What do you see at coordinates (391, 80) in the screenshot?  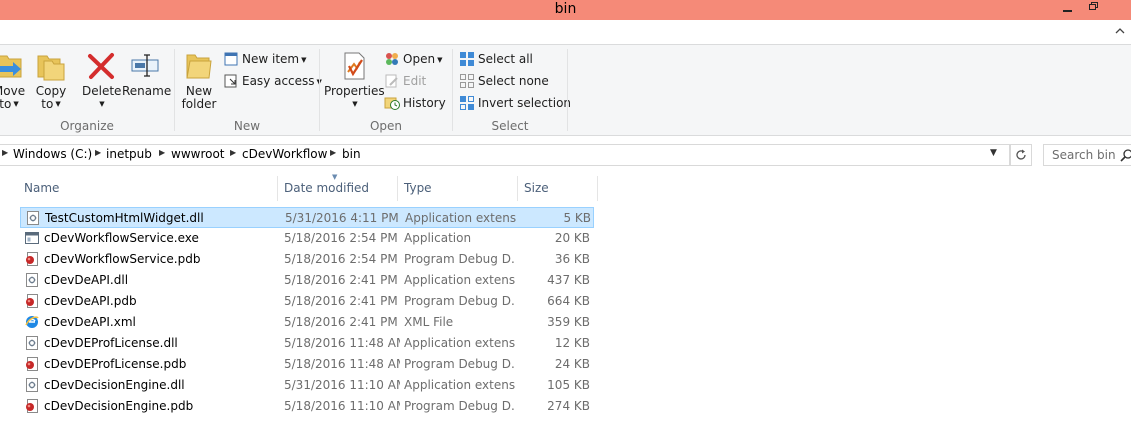 I see `edit-icon` at bounding box center [391, 80].